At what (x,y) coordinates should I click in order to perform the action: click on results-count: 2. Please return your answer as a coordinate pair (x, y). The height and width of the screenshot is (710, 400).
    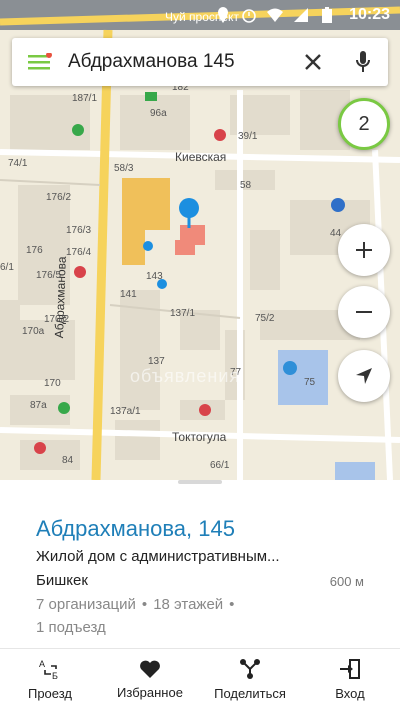
    Looking at the image, I should click on (364, 123).